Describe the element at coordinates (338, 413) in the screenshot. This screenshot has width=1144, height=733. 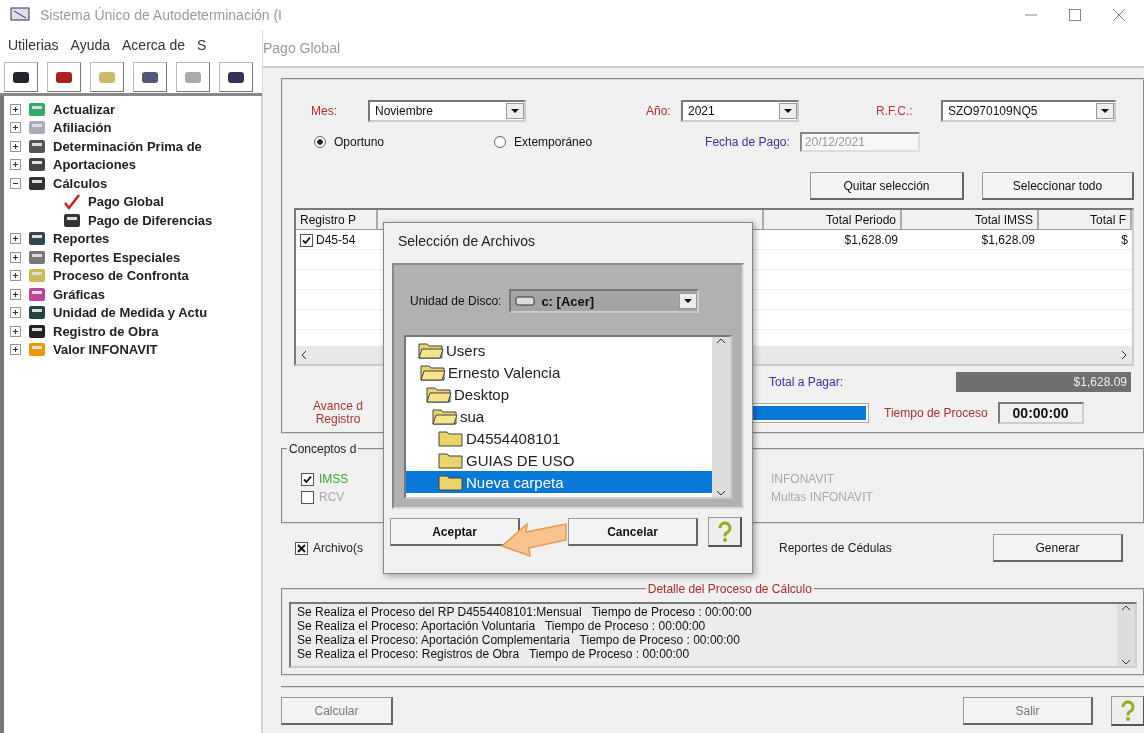
I see `progress-label: Avance d Registro` at that location.